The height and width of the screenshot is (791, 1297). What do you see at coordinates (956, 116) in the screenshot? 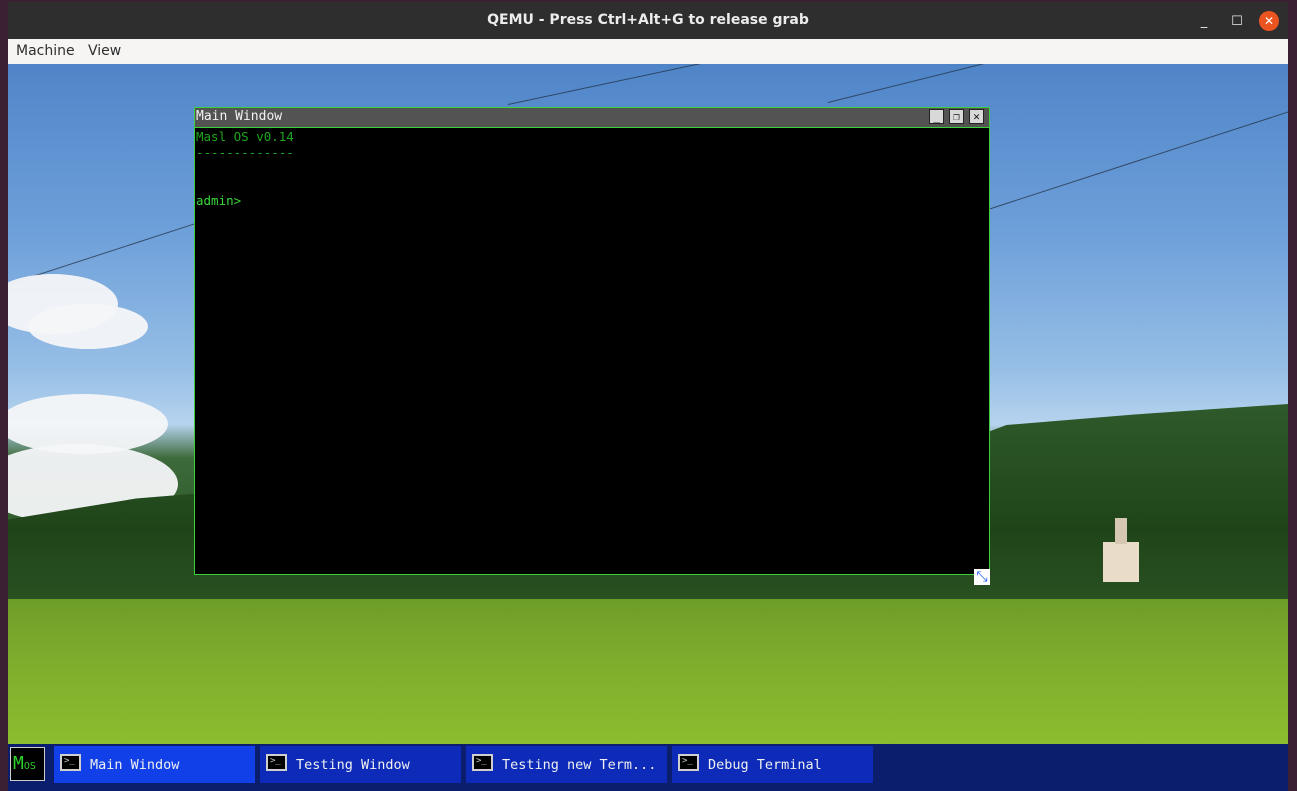
I see `guest-restore-icon: ❐` at bounding box center [956, 116].